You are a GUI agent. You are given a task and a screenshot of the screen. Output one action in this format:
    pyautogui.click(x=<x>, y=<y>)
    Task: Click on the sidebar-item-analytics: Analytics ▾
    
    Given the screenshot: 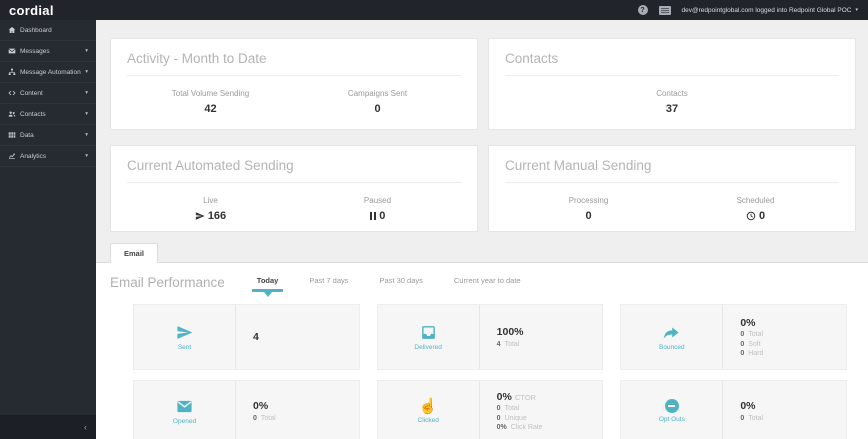 What is the action you would take?
    pyautogui.click(x=48, y=156)
    